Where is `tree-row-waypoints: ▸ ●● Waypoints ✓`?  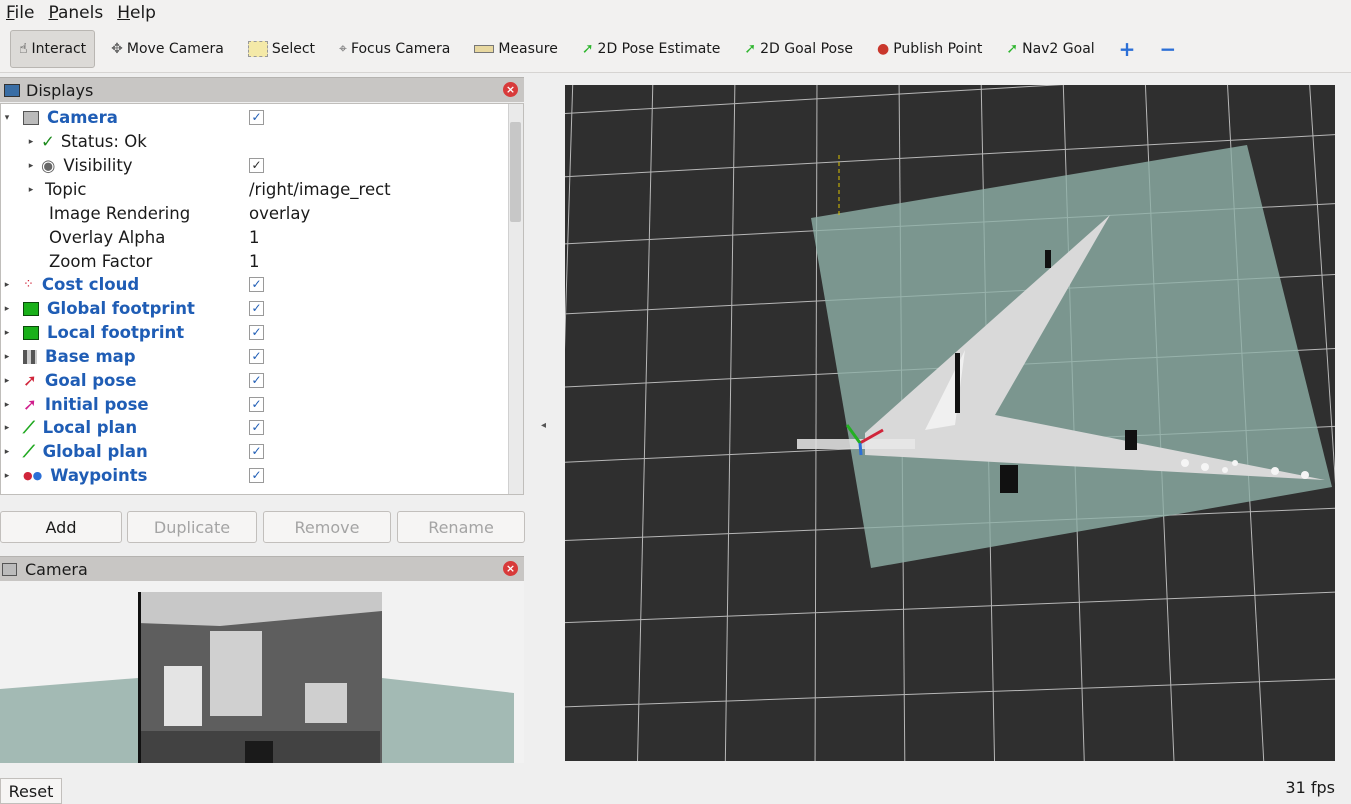
tree-row-waypoints: ▸ ●● Waypoints ✓ is located at coordinates (255, 475).